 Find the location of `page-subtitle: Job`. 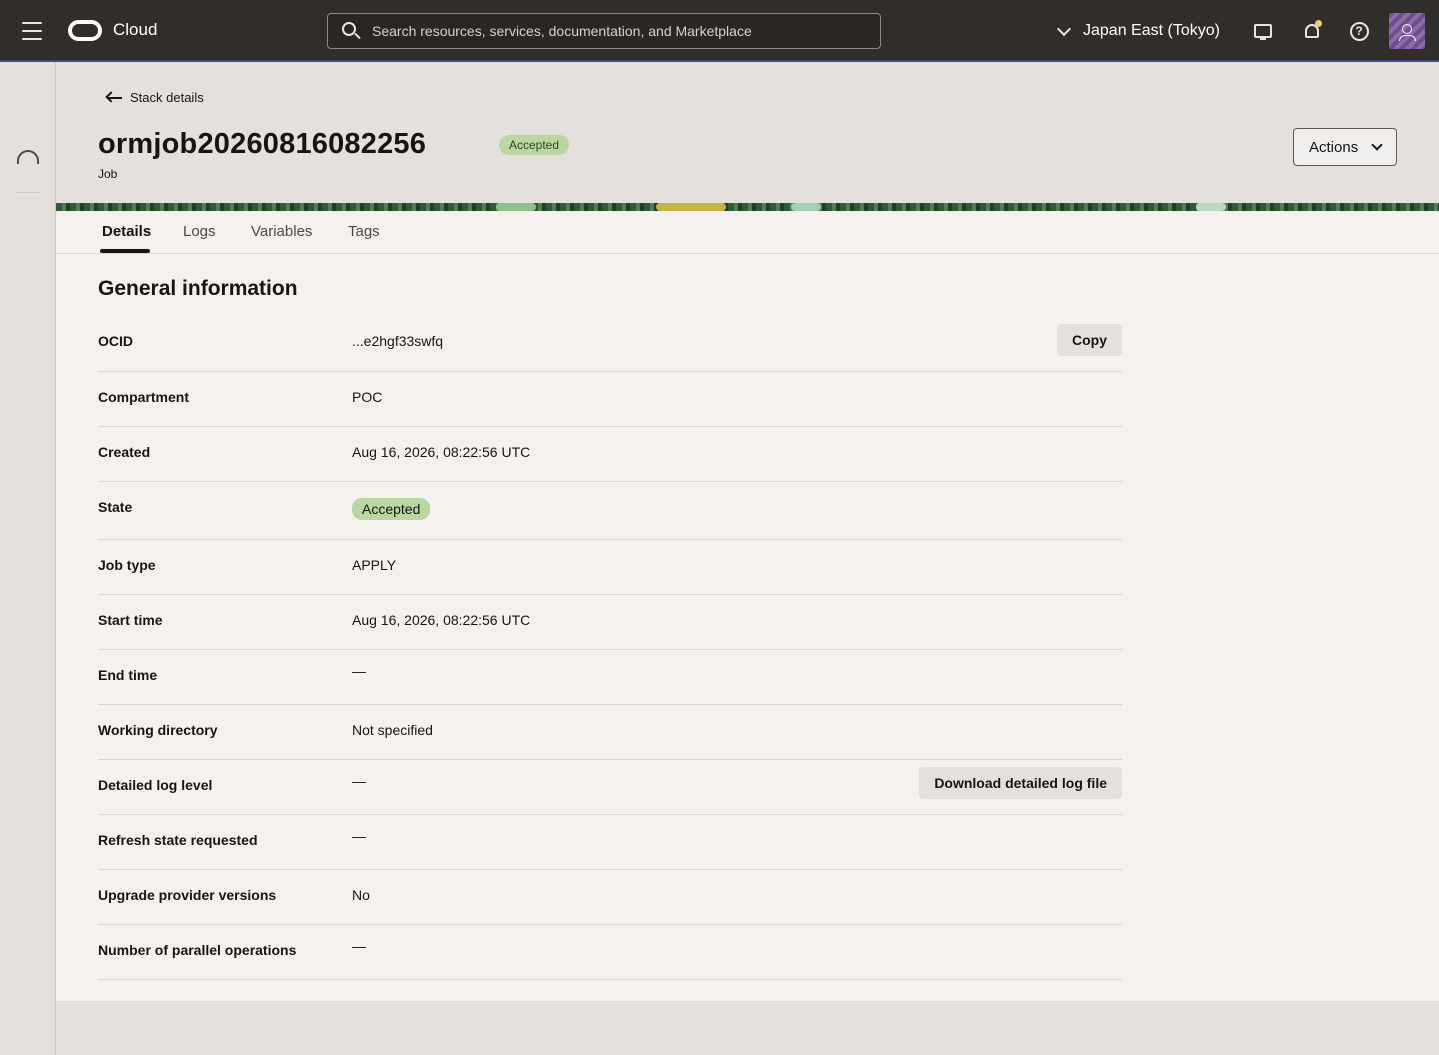

page-subtitle: Job is located at coordinates (108, 174).